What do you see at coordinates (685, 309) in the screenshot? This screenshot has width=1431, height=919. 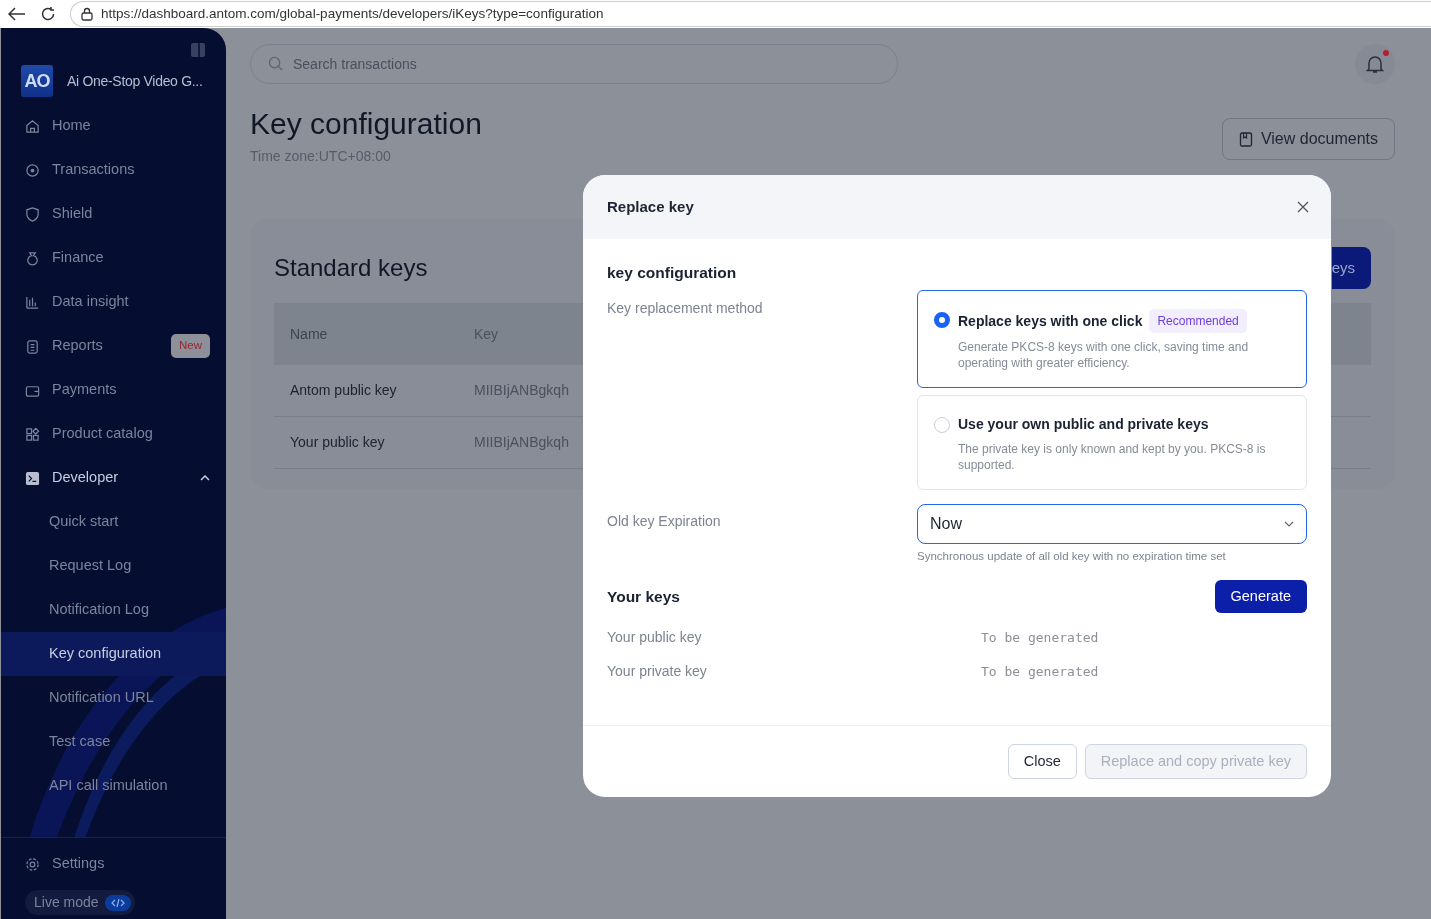 I see `field-label: Key replacement method` at bounding box center [685, 309].